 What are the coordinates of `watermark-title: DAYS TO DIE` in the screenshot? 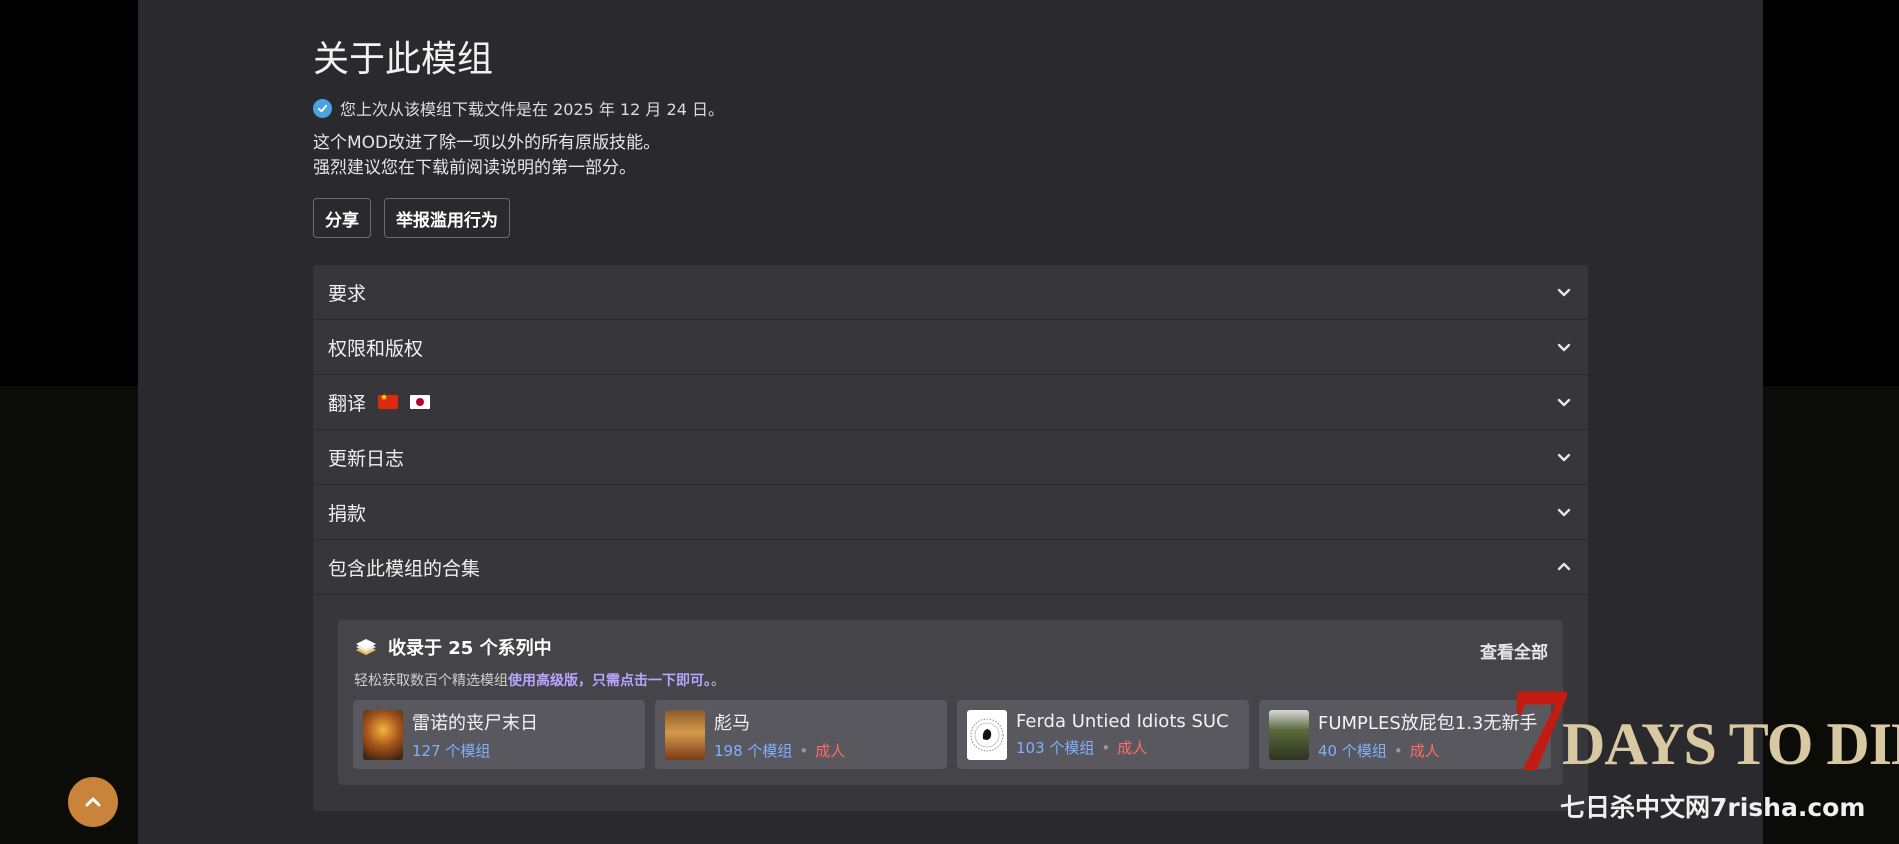 It's located at (1730, 744).